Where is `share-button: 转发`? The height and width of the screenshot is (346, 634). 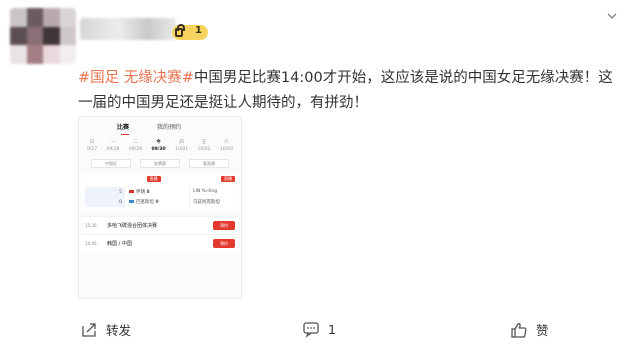 share-button: 转发 is located at coordinates (105, 329).